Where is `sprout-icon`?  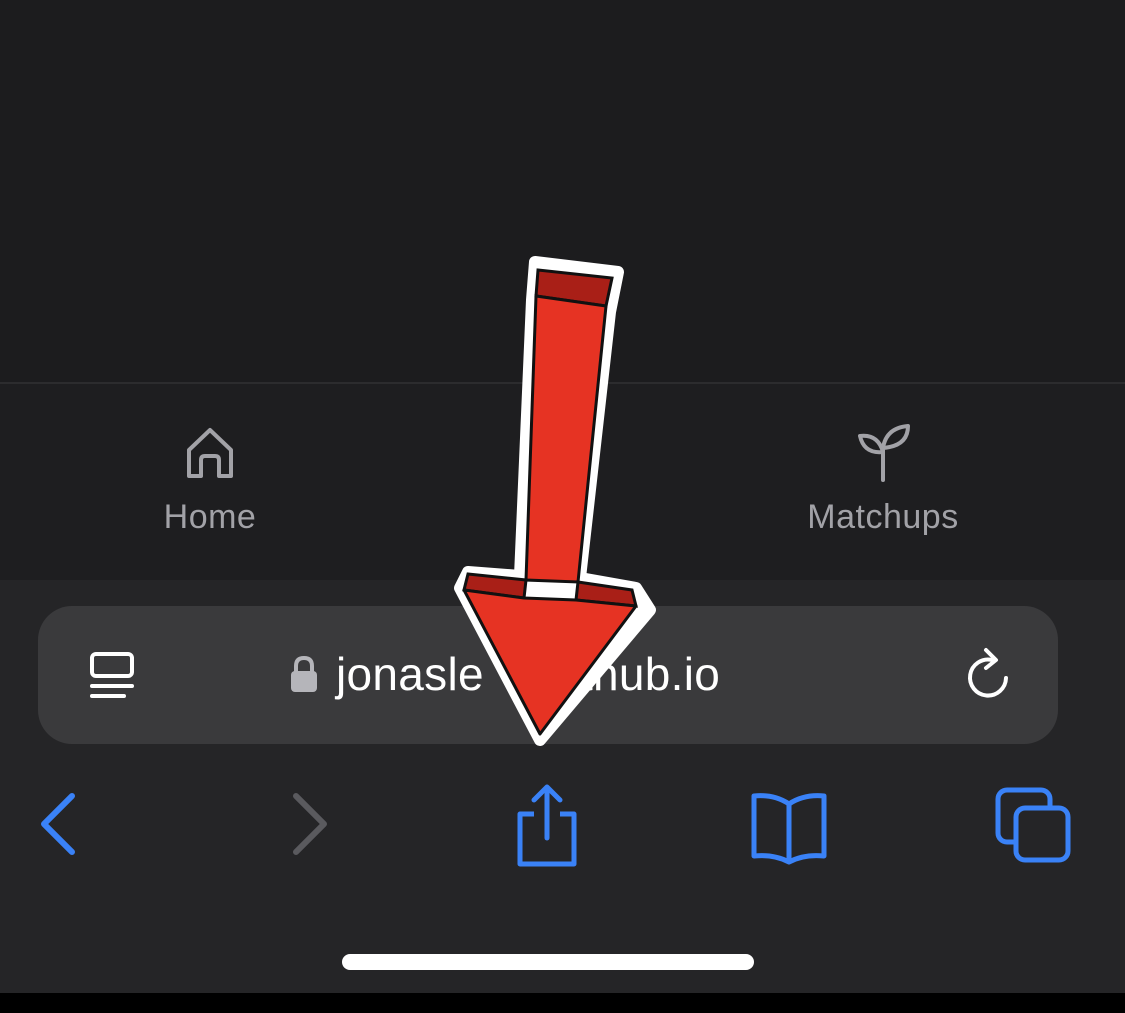
sprout-icon is located at coordinates (884, 453).